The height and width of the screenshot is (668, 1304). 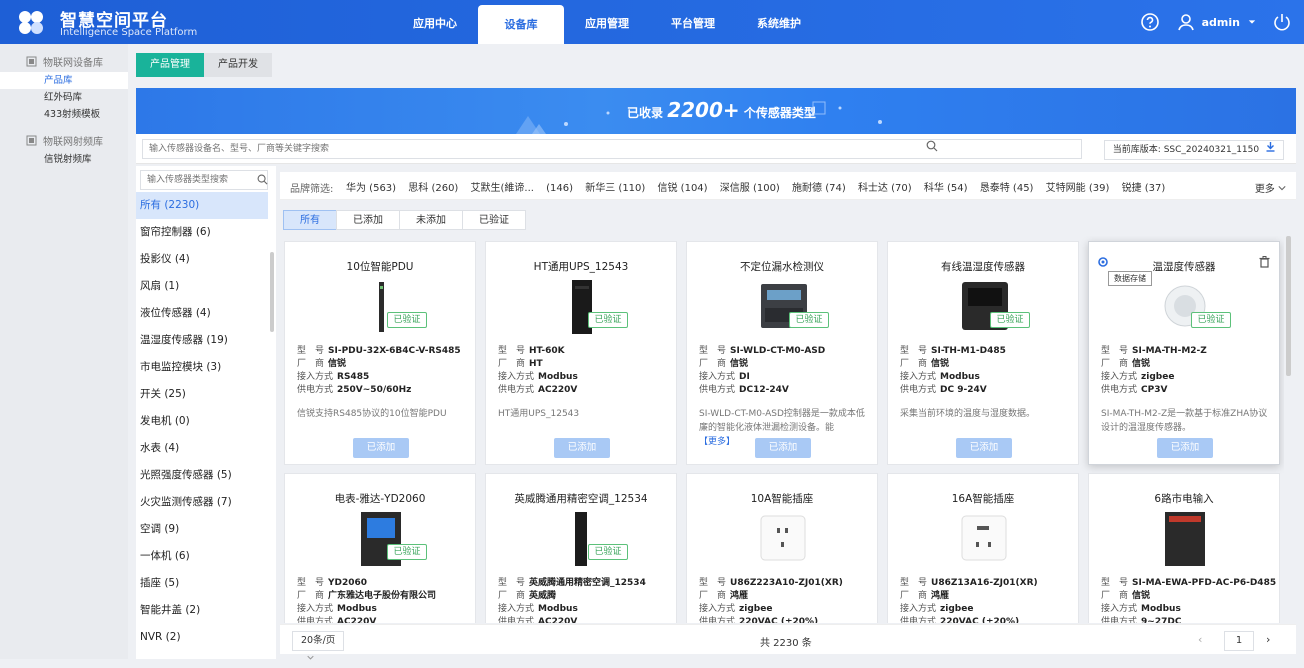 I want to click on category-search-input, so click(x=204, y=180).